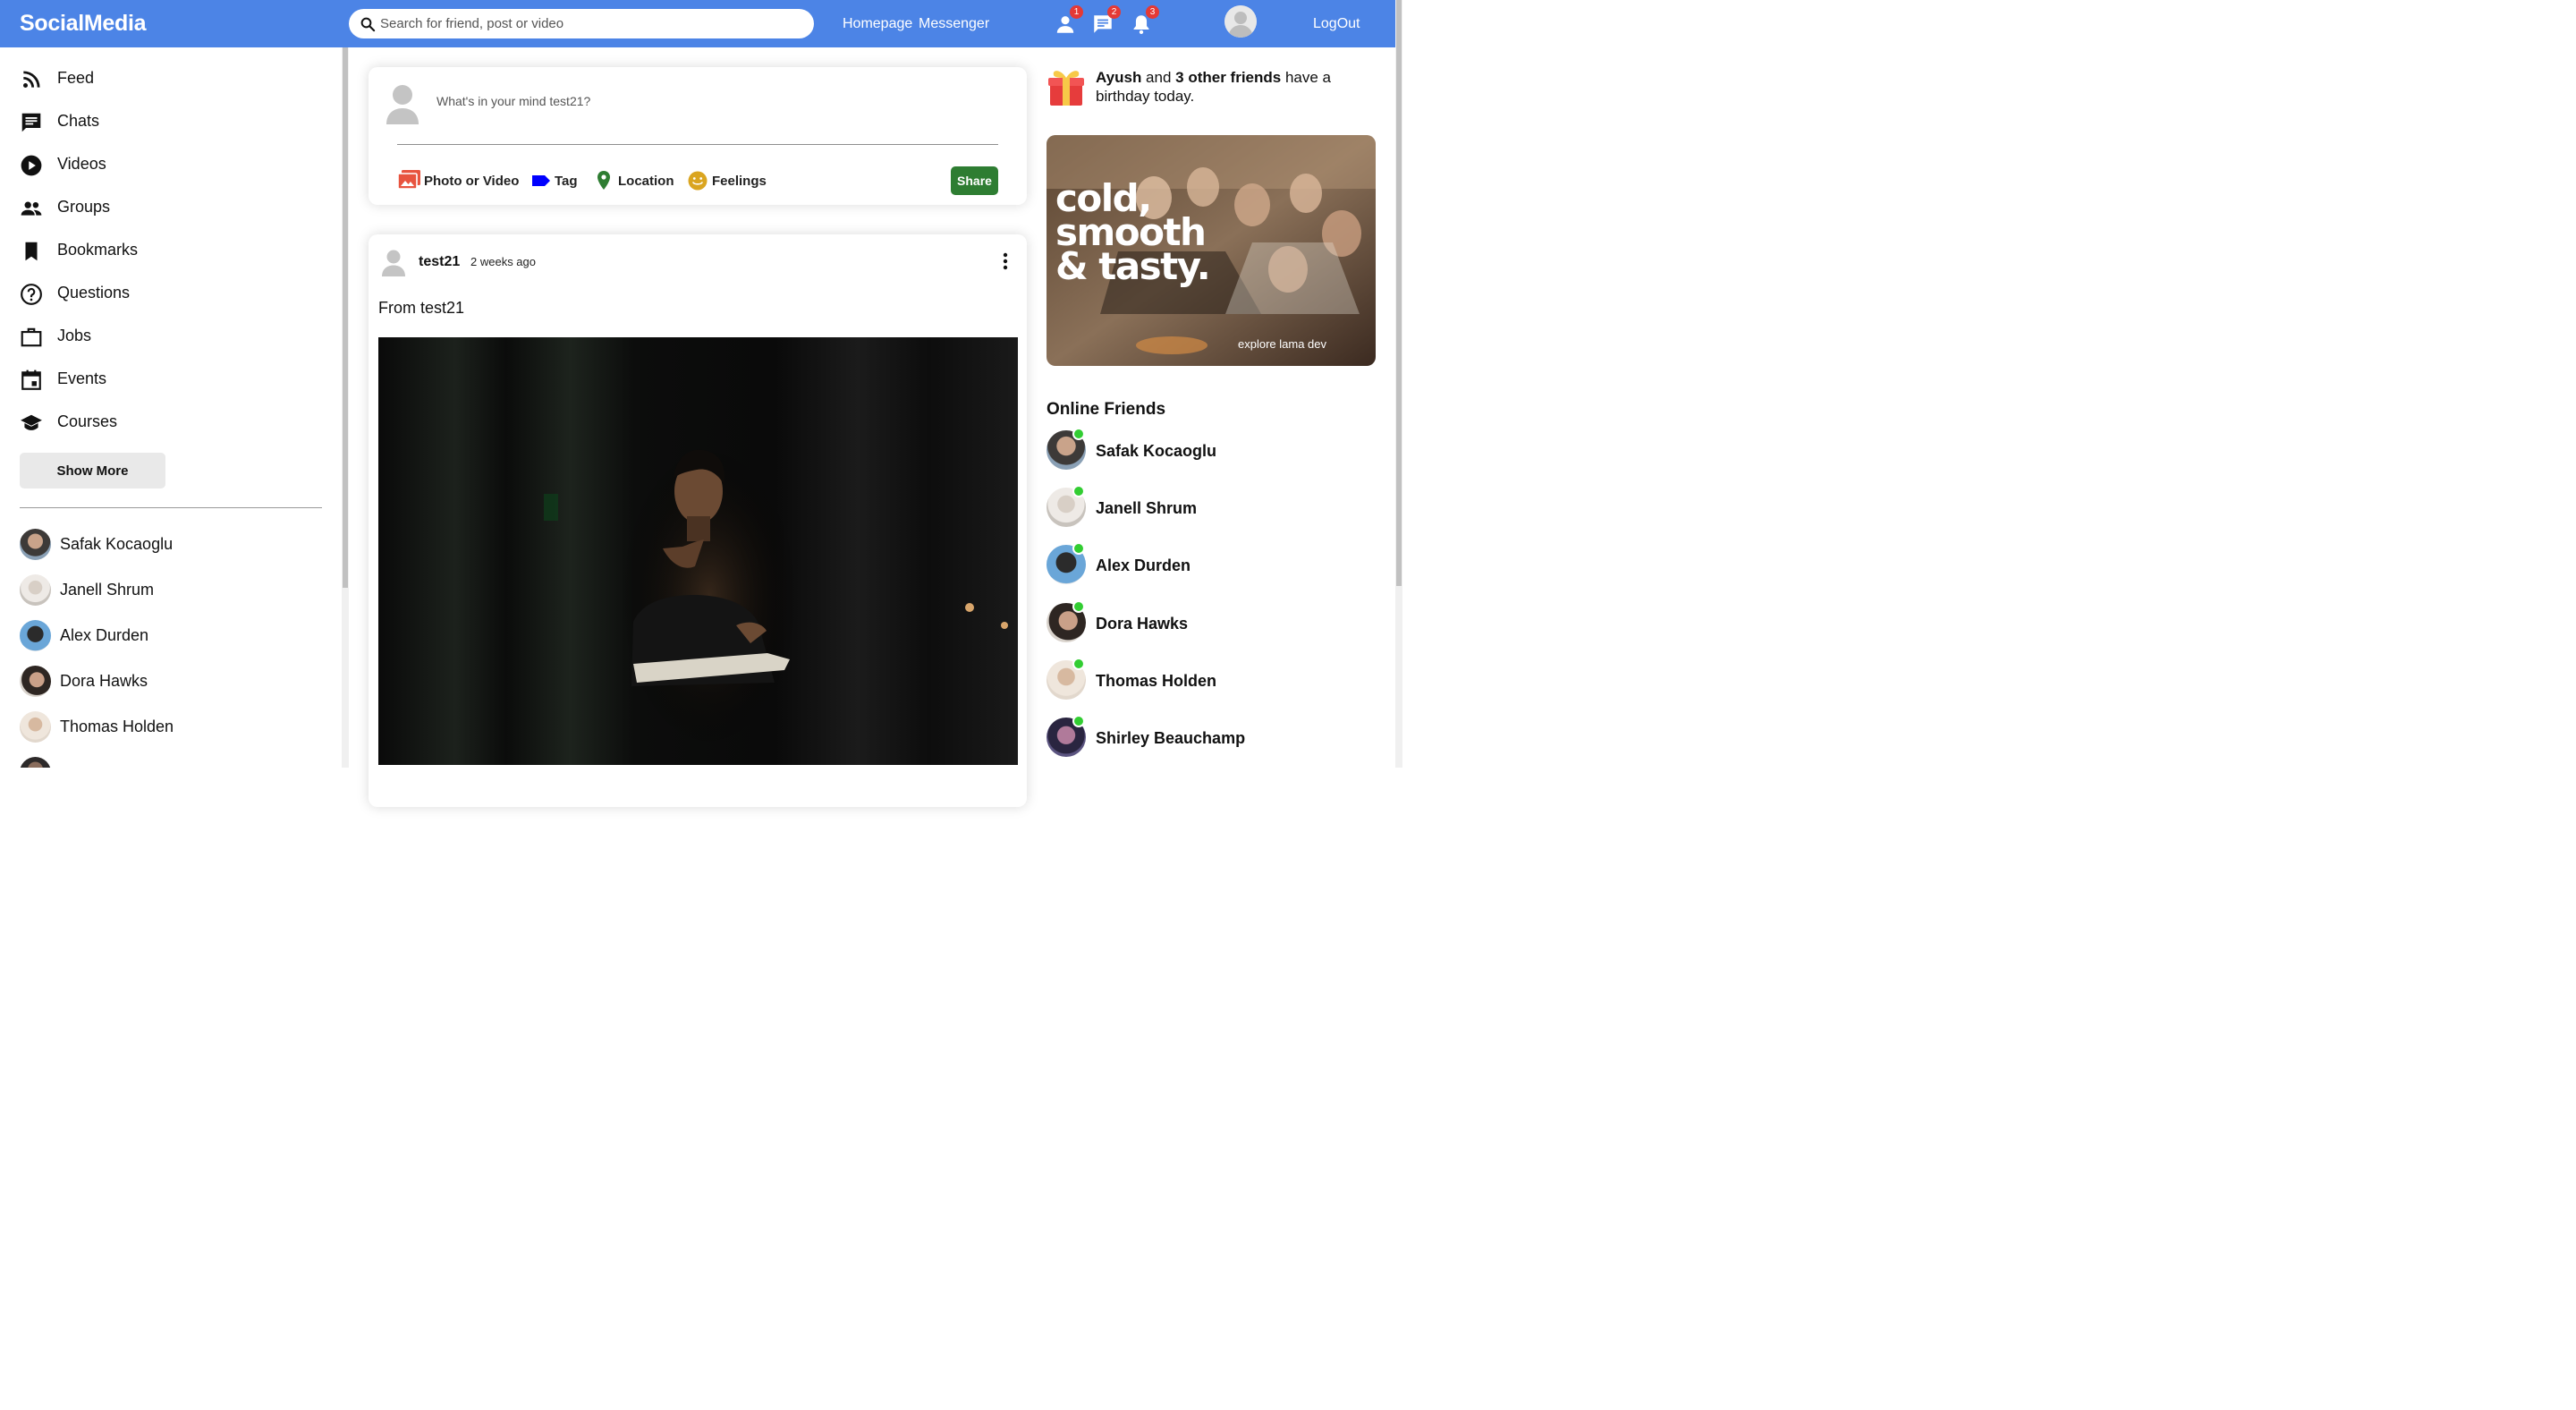  I want to click on sidebar-item-label: Bookmarks, so click(98, 250).